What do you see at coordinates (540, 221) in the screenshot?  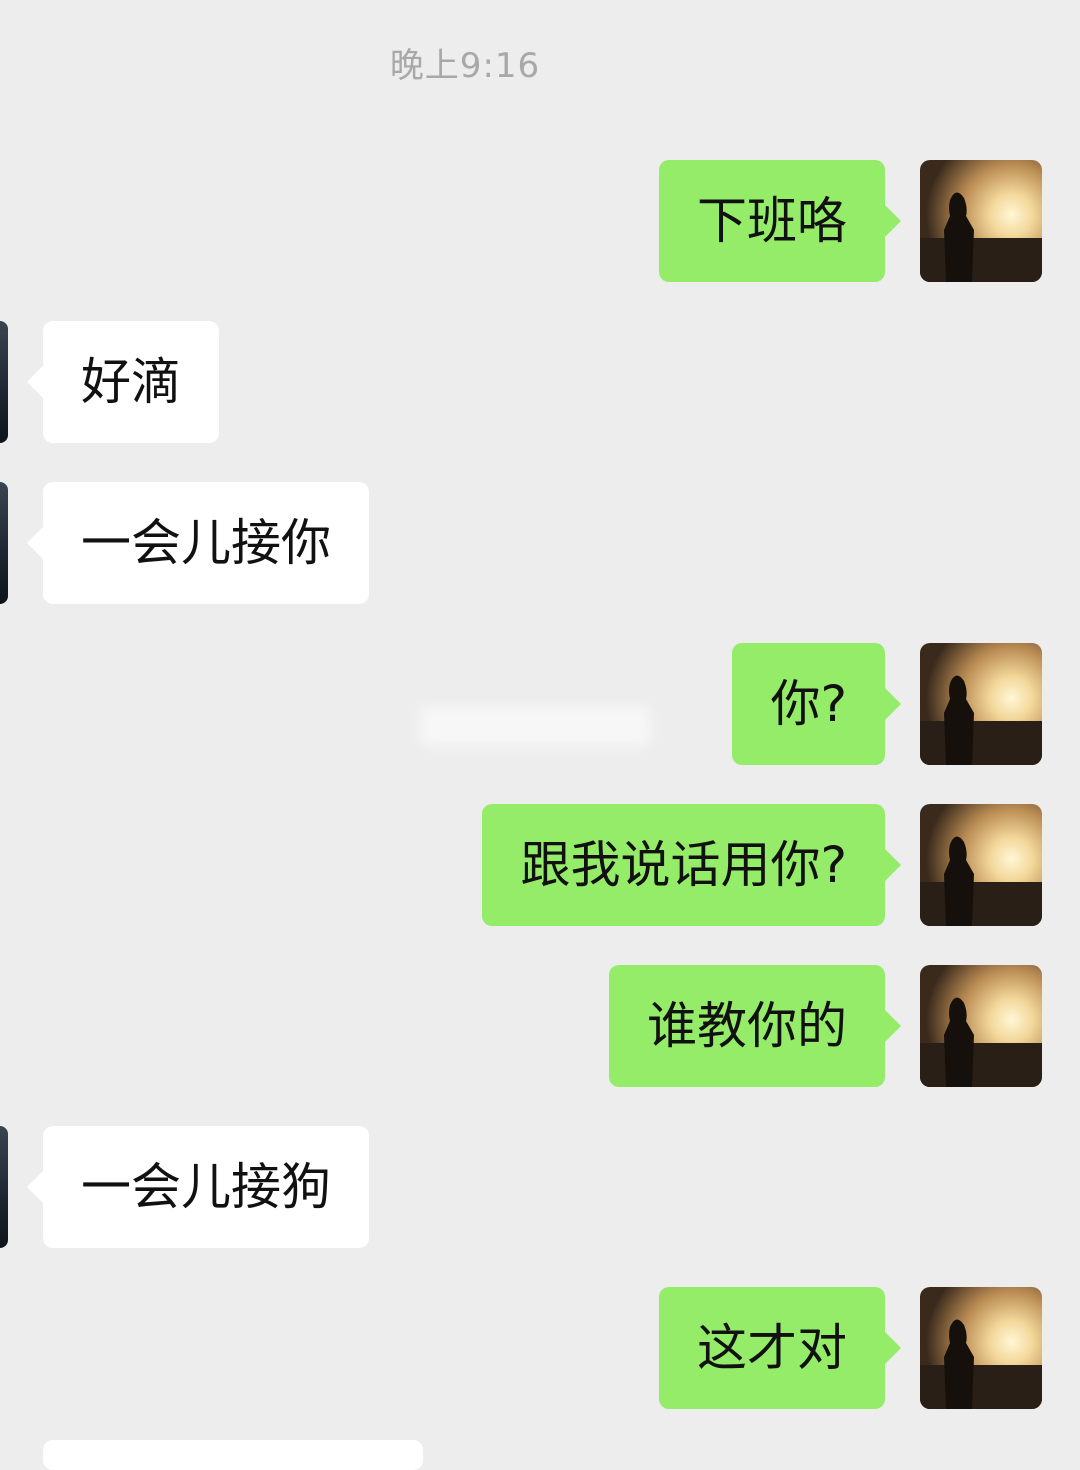 I see `message-row: 下班咯` at bounding box center [540, 221].